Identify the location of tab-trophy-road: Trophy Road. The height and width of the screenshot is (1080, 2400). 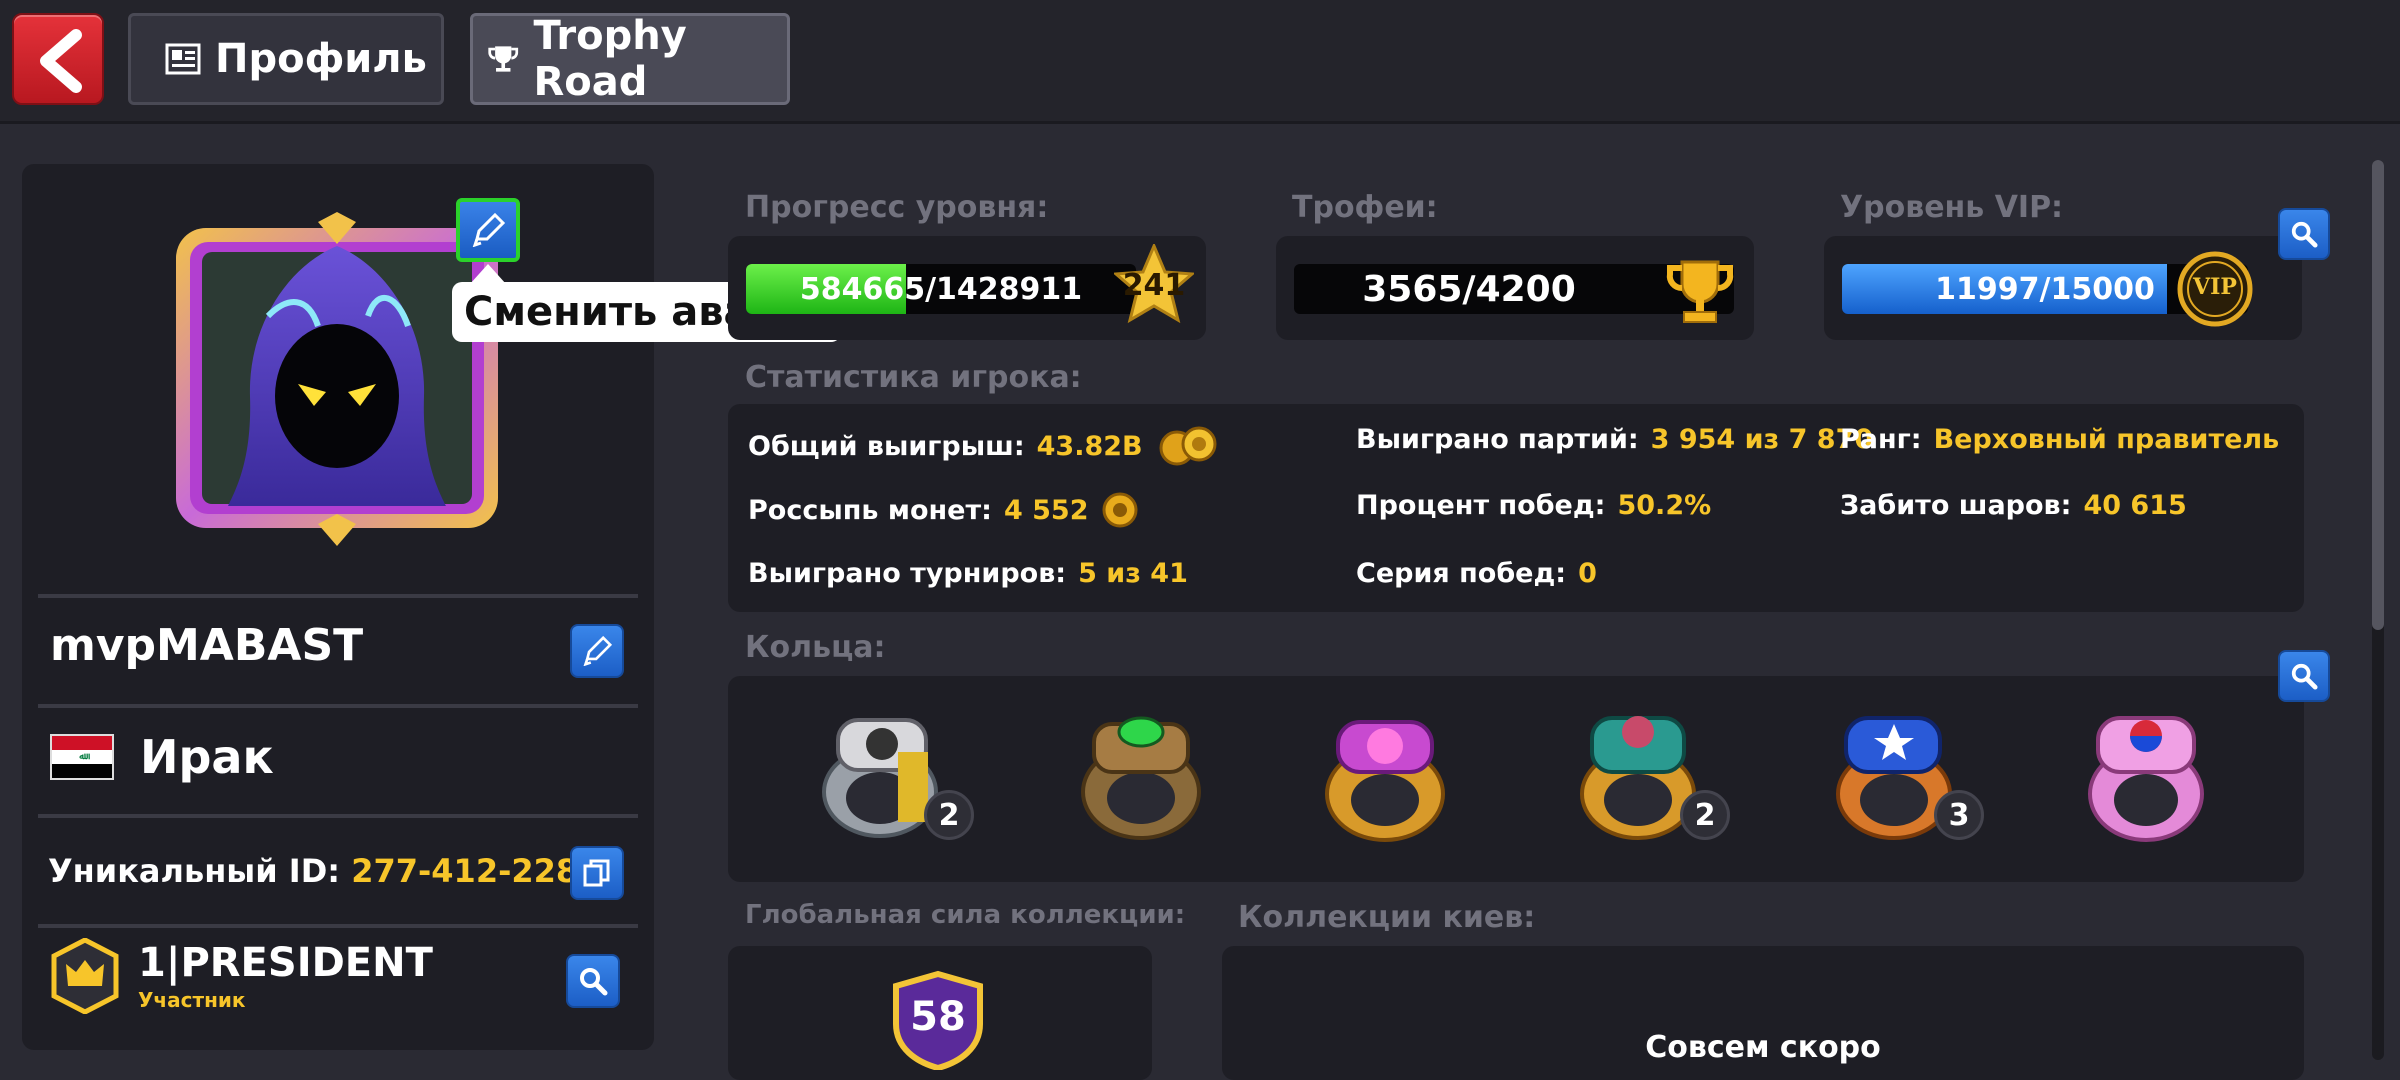
(630, 59).